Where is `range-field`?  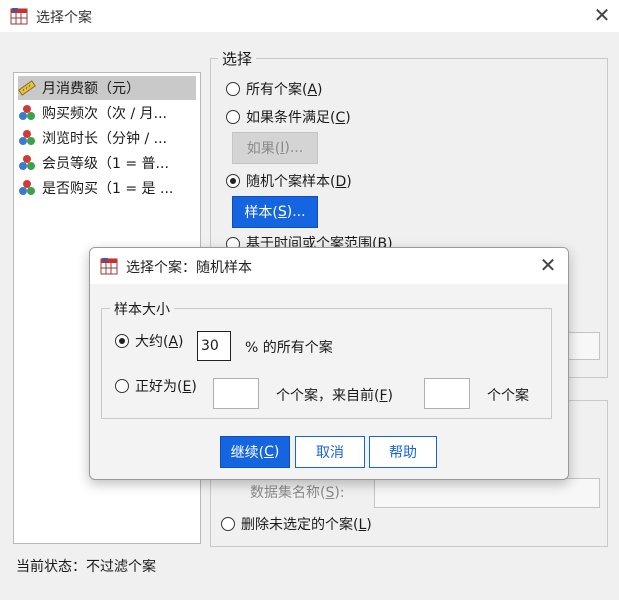 range-field is located at coordinates (584, 346).